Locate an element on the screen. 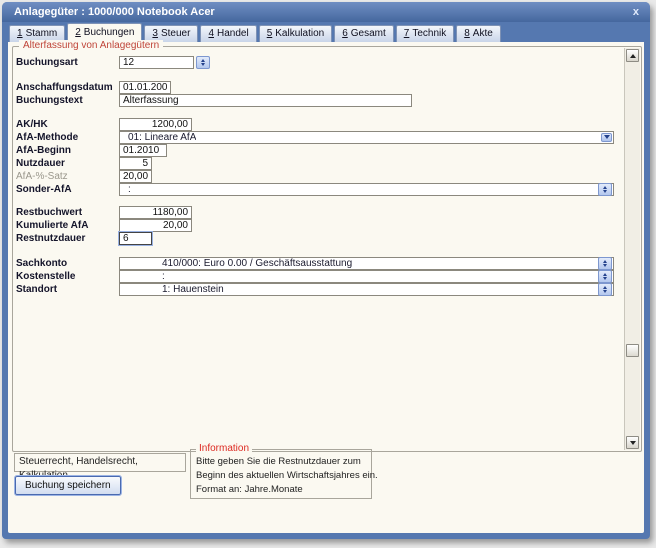 The height and width of the screenshot is (548, 656). afa-satz-label: AfA-%-Satz is located at coordinates (42, 176).